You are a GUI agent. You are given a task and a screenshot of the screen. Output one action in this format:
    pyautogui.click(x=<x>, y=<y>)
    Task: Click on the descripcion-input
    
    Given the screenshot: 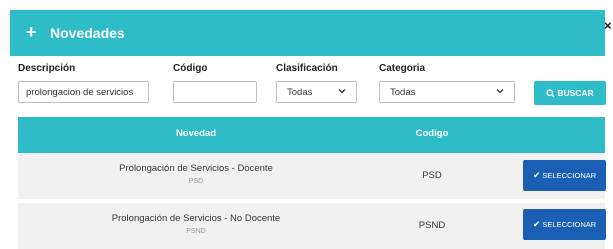 What is the action you would take?
    pyautogui.click(x=83, y=92)
    